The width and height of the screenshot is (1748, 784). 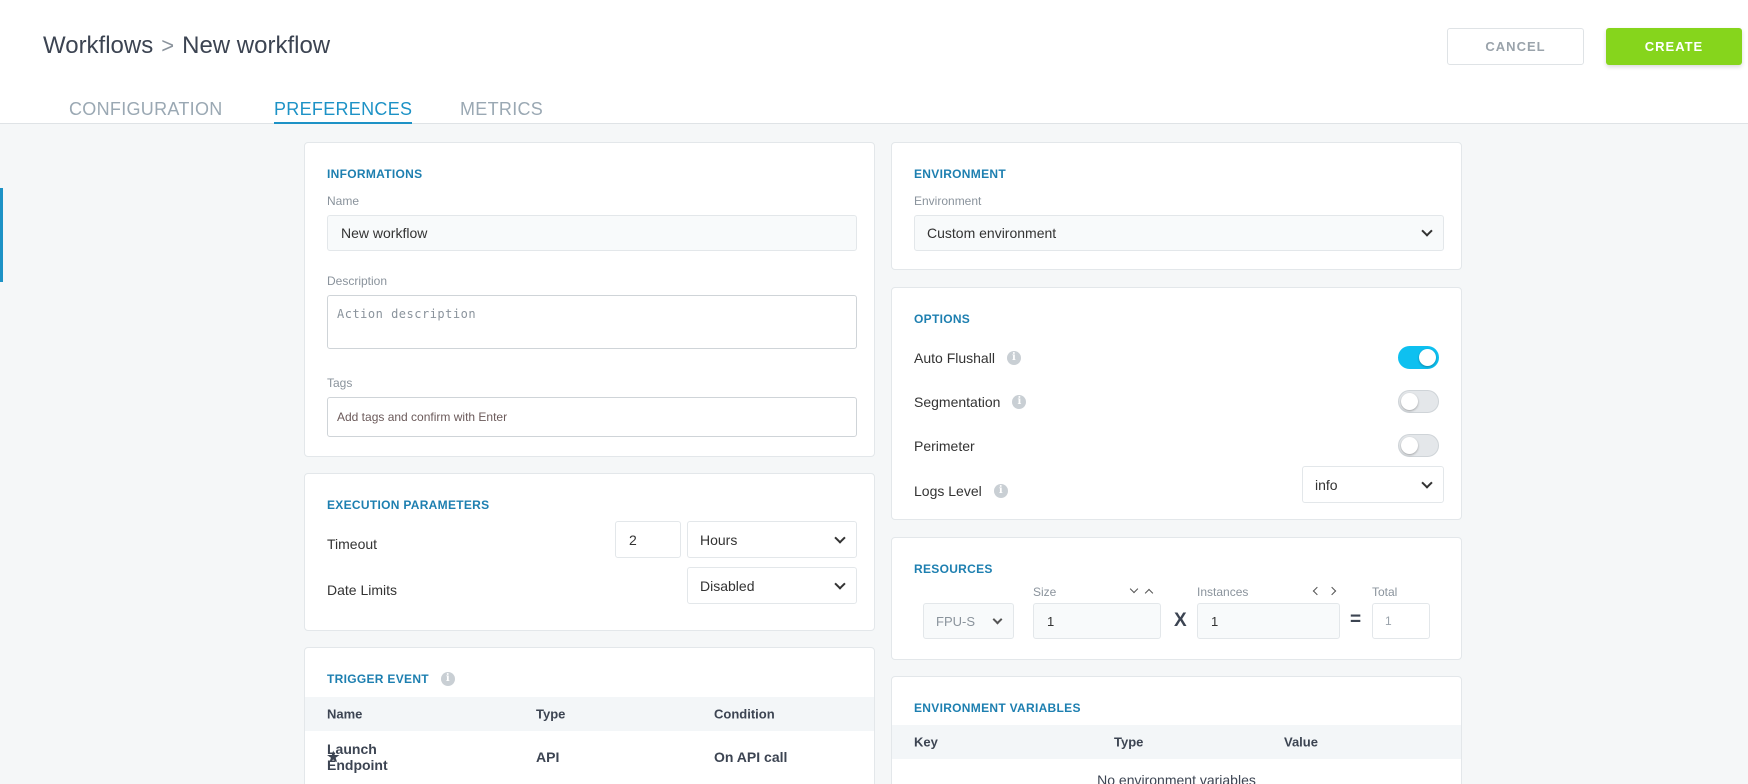 What do you see at coordinates (1373, 484) in the screenshot?
I see `logs-level-select: info` at bounding box center [1373, 484].